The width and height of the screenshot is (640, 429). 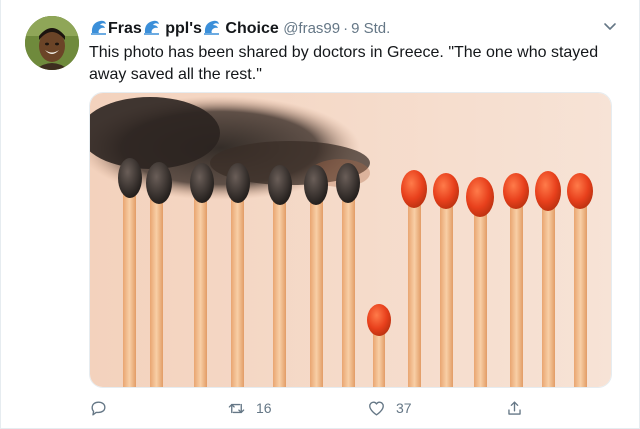 I want to click on tweet-timestamp: 9 Std., so click(x=370, y=28).